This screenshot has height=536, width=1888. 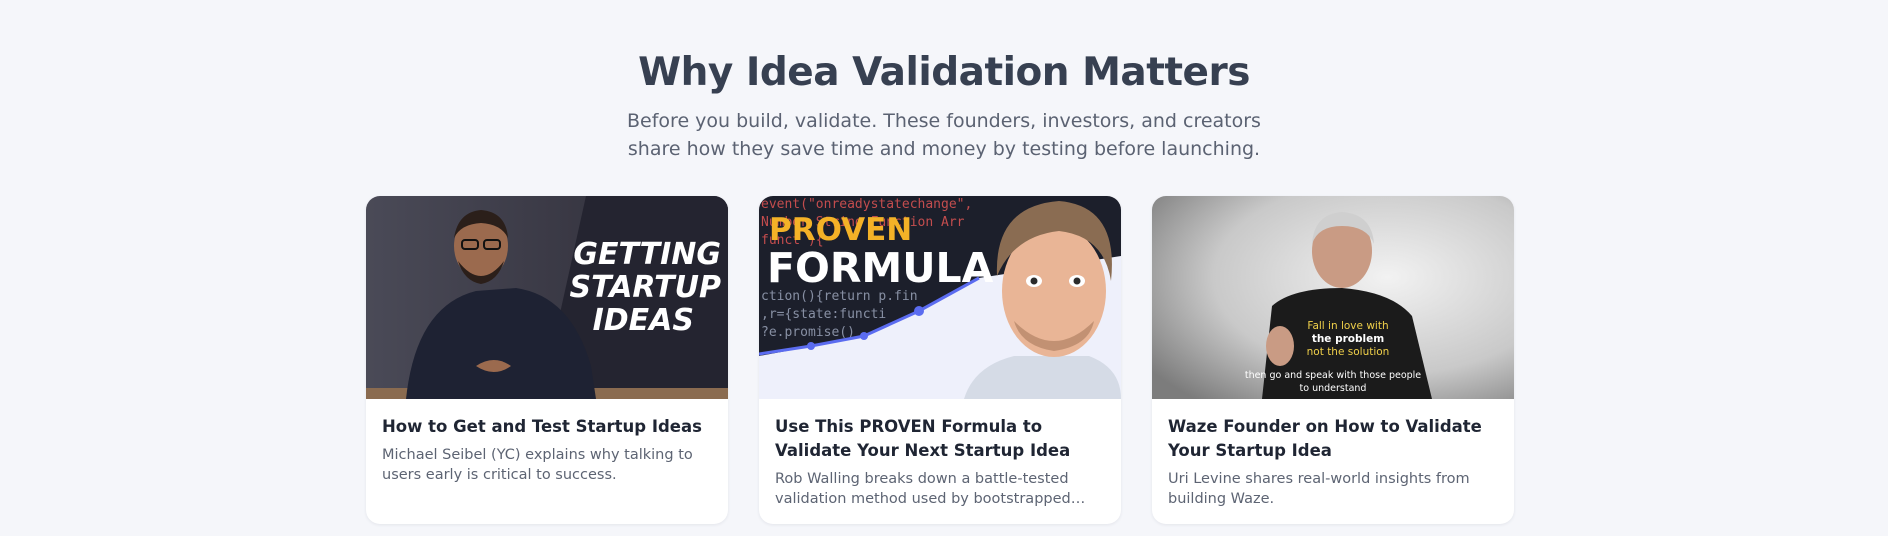 What do you see at coordinates (823, 314) in the screenshot?
I see `code-line-5: ,r={state:functi` at bounding box center [823, 314].